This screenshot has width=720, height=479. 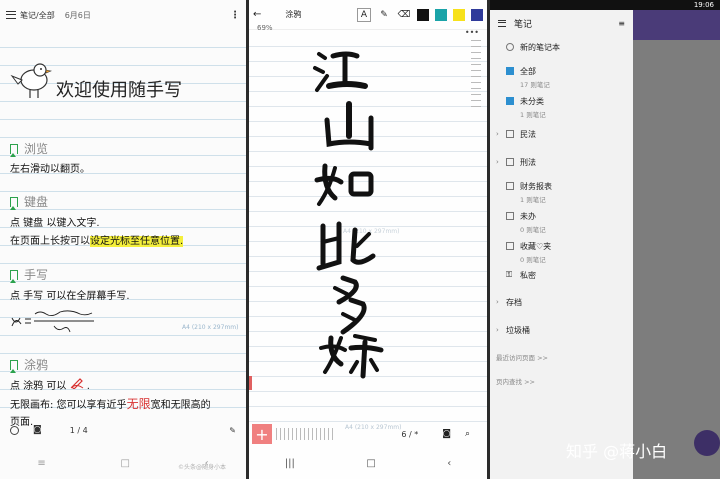 I want to click on a4-size-label: A4 (210 x 297mm), so click(x=210, y=327).